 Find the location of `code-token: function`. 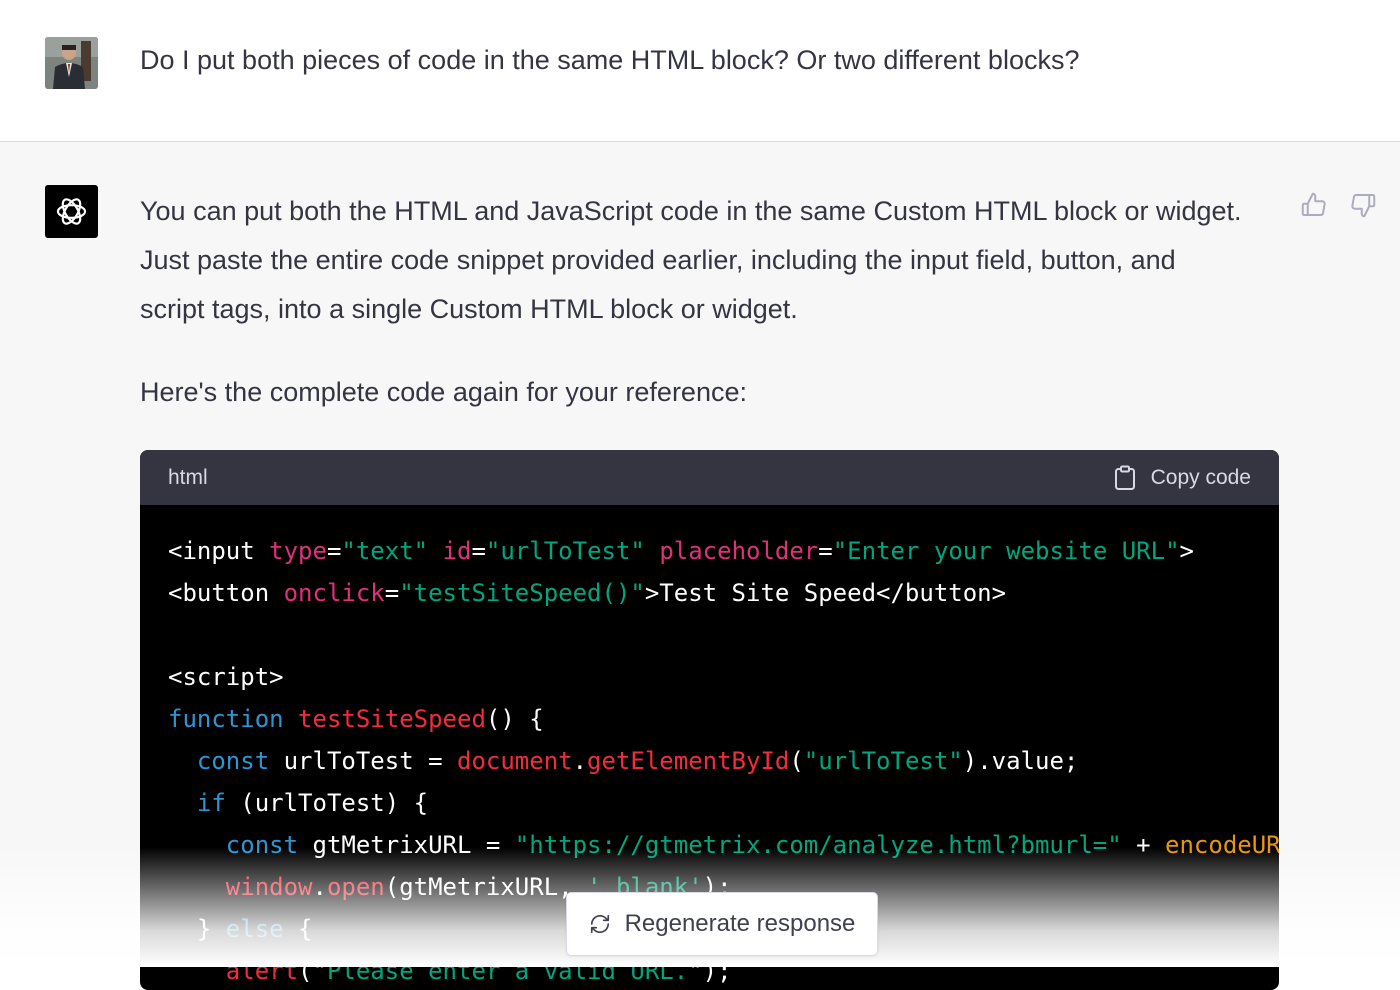

code-token: function is located at coordinates (226, 719).